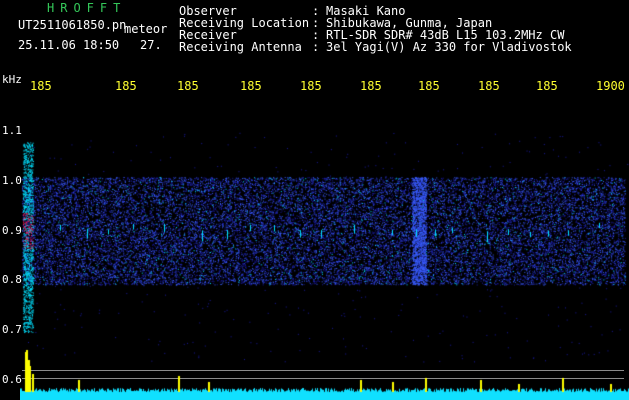 The height and width of the screenshot is (400, 629). Describe the element at coordinates (12, 230) in the screenshot. I see `y-tick-0-9: 0.9` at that location.